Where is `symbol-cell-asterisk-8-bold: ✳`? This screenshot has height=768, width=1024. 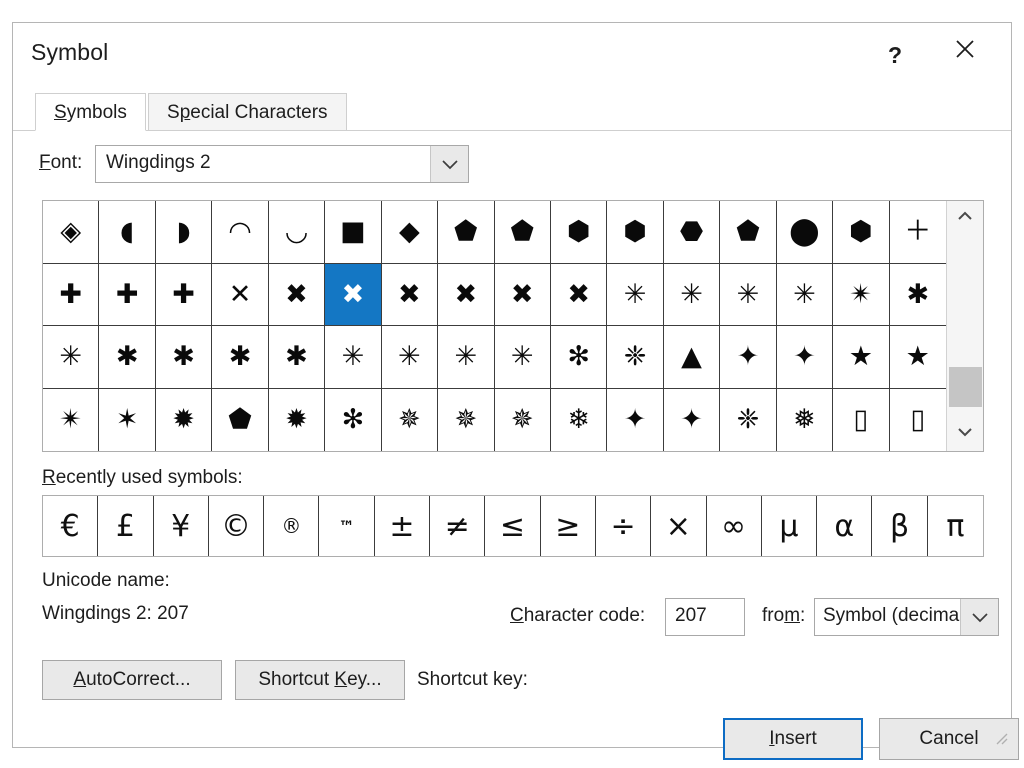
symbol-cell-asterisk-8-bold: ✳ is located at coordinates (466, 357).